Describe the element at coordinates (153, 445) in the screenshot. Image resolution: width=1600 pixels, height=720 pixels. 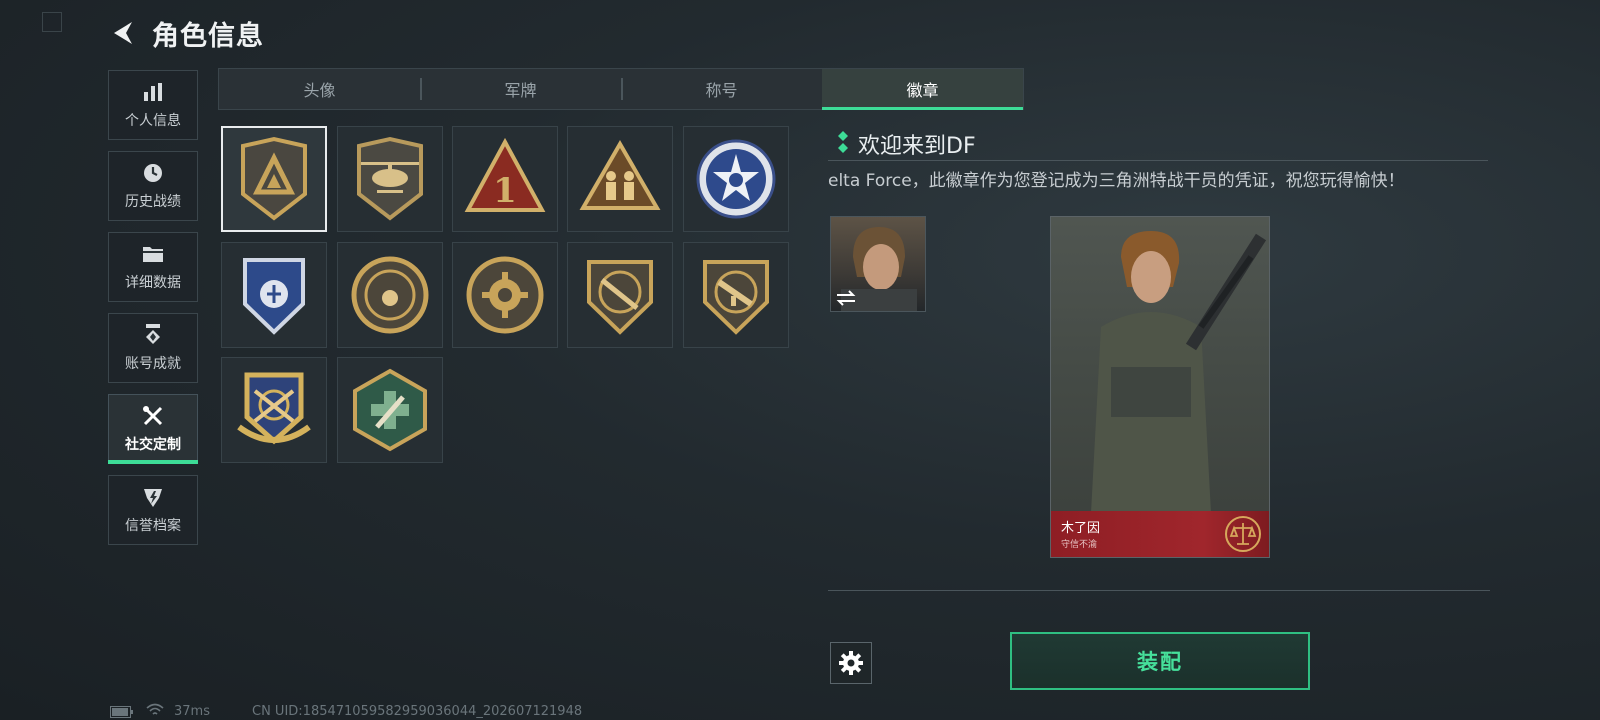
I see `sidebar-item-label: 社交定制` at that location.